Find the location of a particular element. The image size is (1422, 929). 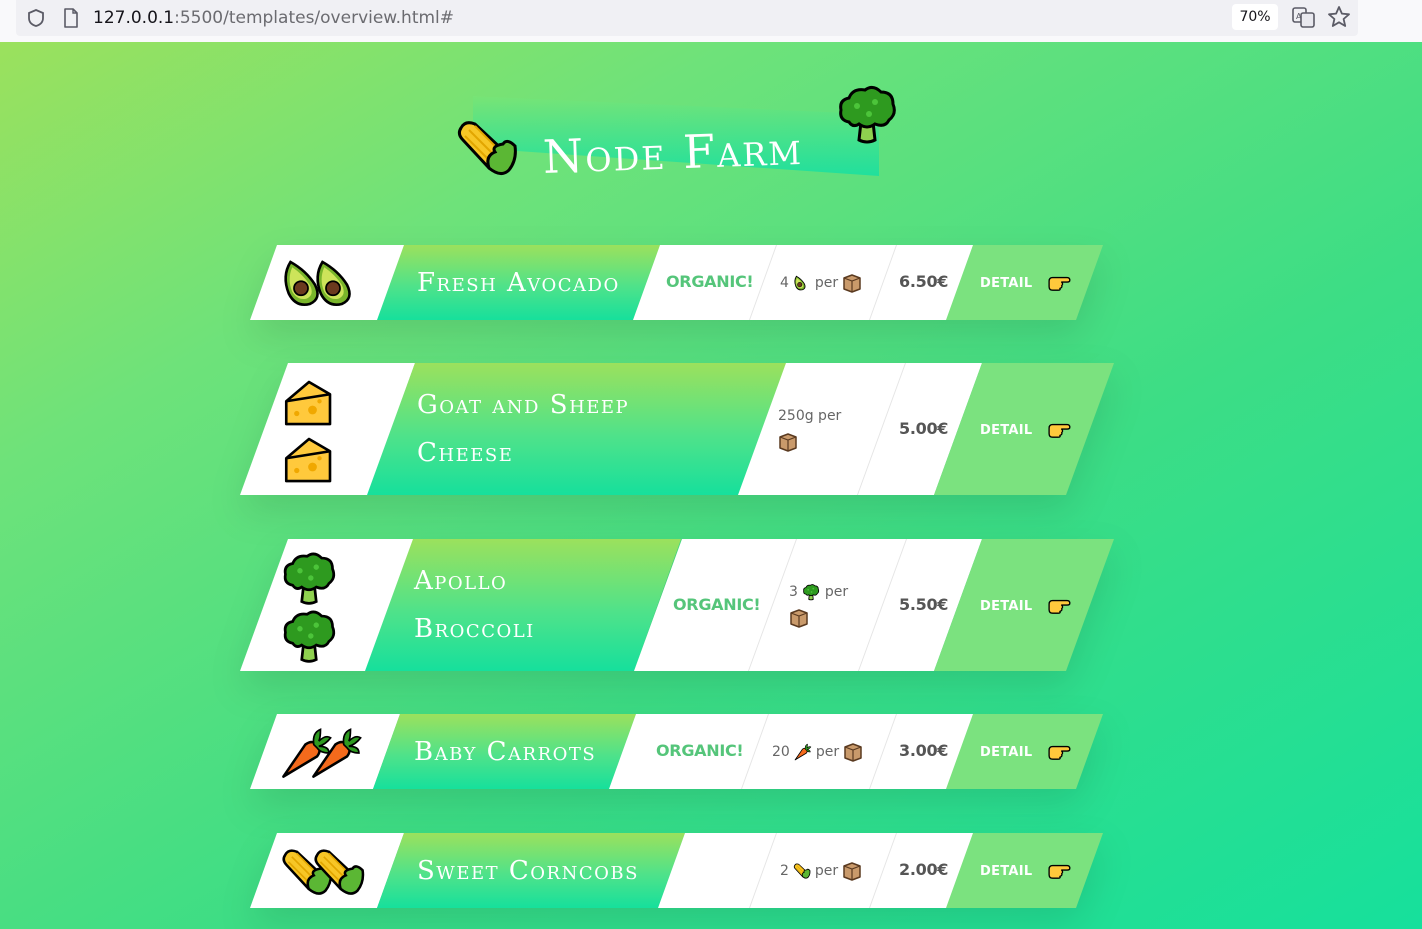

product-card: Sweet Corncobs 2 per 2.00€ DETAIL is located at coordinates (676, 870).